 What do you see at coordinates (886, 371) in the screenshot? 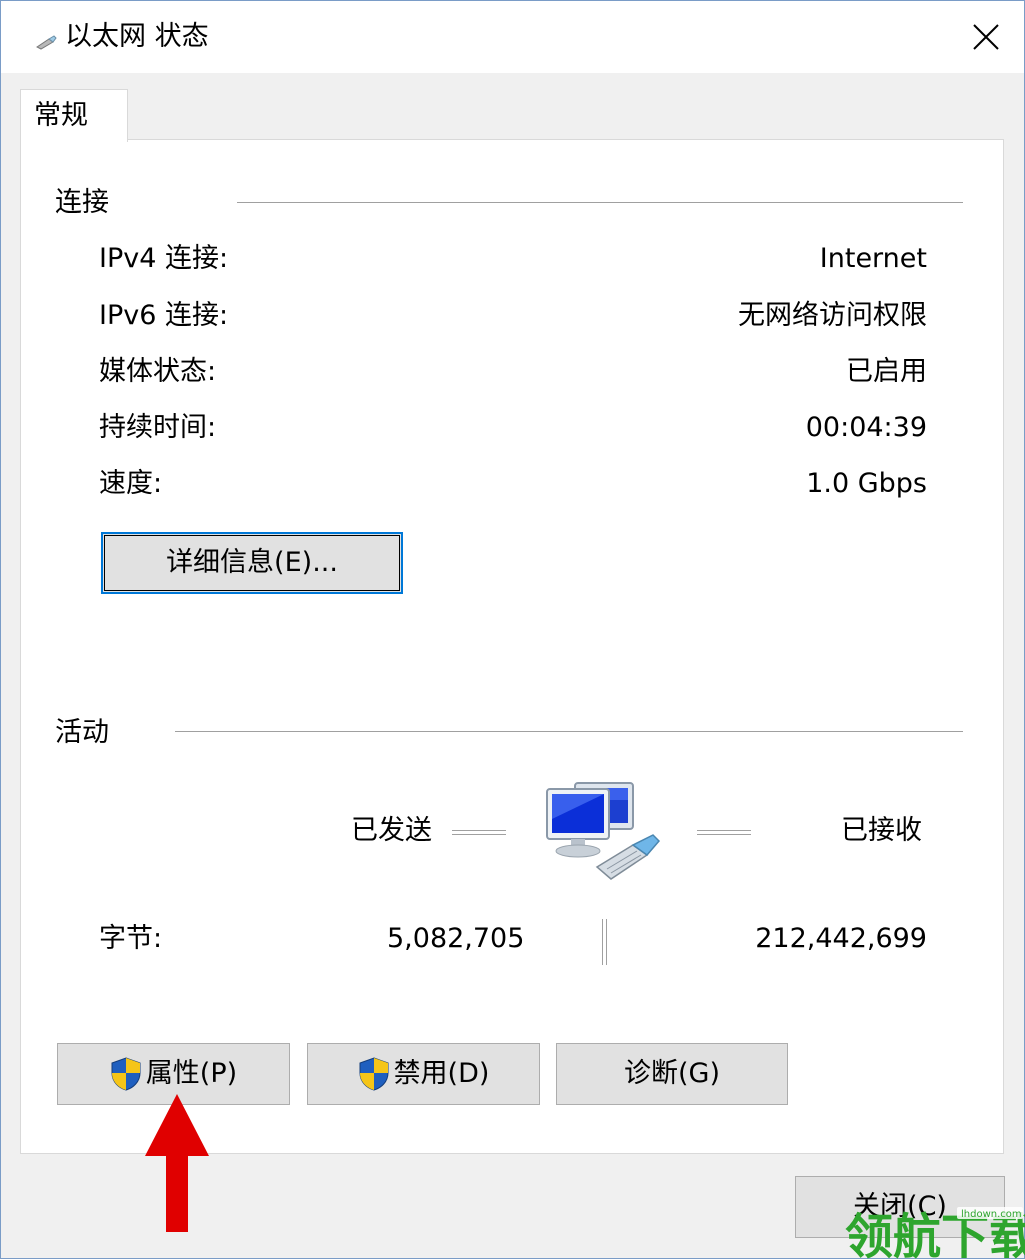
I see `media-state-value: 已启用` at bounding box center [886, 371].